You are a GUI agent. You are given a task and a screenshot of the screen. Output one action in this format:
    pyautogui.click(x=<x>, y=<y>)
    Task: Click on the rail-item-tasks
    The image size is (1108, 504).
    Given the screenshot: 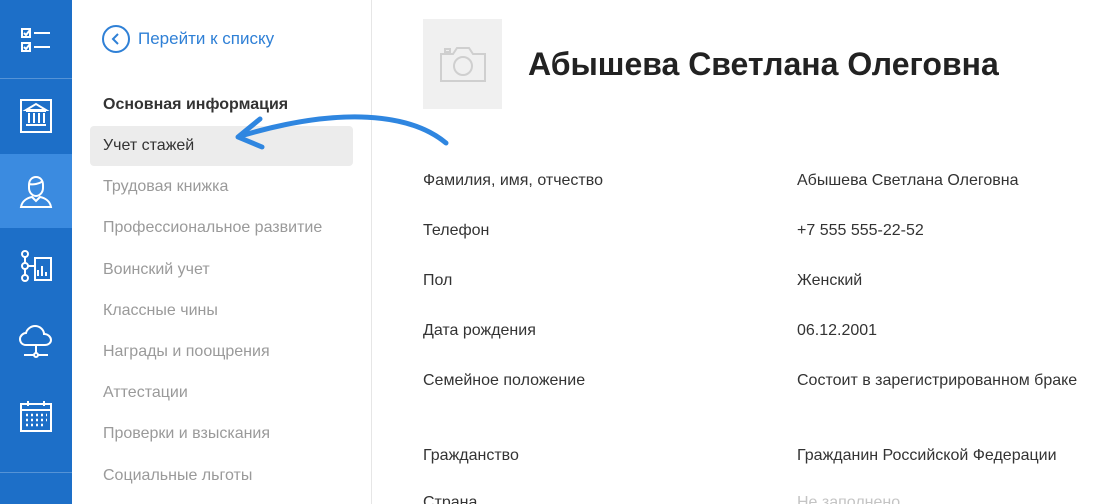 What is the action you would take?
    pyautogui.click(x=36, y=41)
    